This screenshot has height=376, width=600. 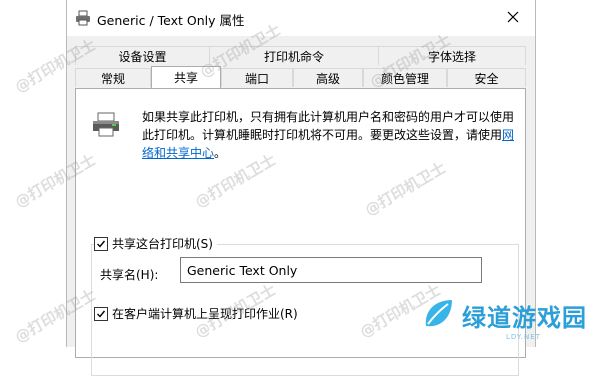 What do you see at coordinates (524, 318) in the screenshot?
I see `logo-text: 绿道游戏园` at bounding box center [524, 318].